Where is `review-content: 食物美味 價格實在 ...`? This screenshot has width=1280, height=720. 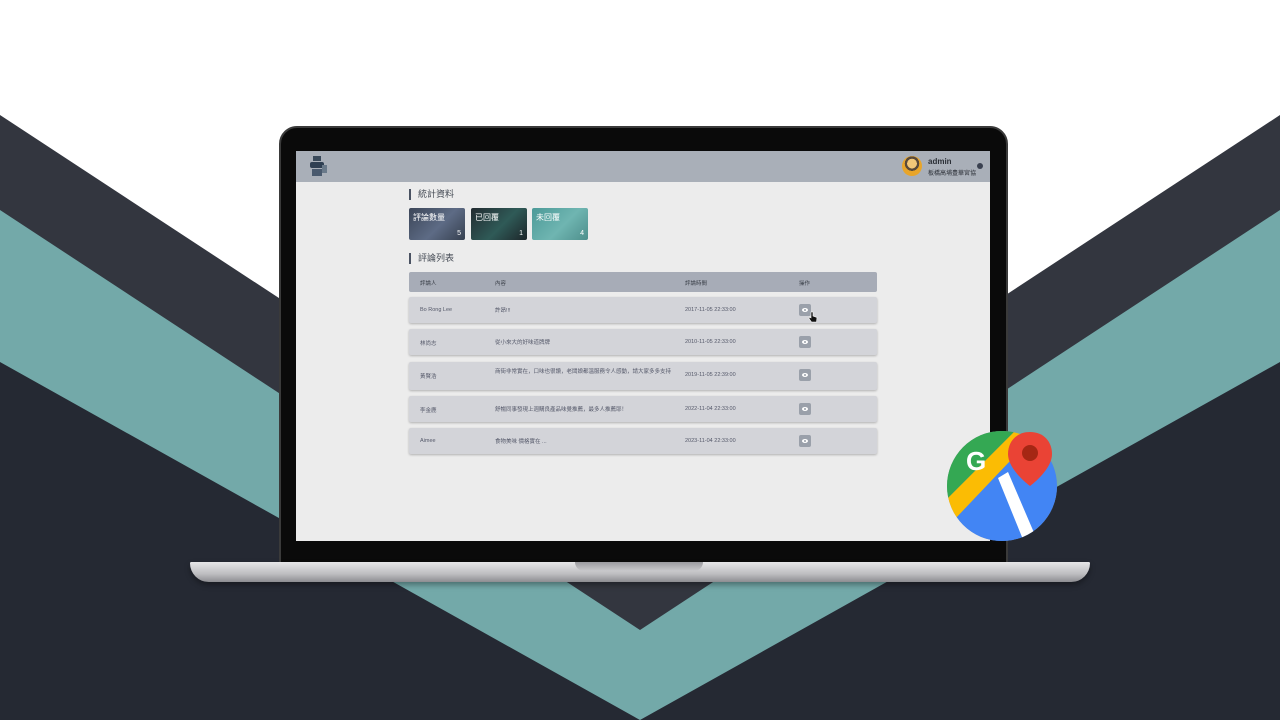
review-content: 食物美味 價格實在 ... is located at coordinates (521, 442).